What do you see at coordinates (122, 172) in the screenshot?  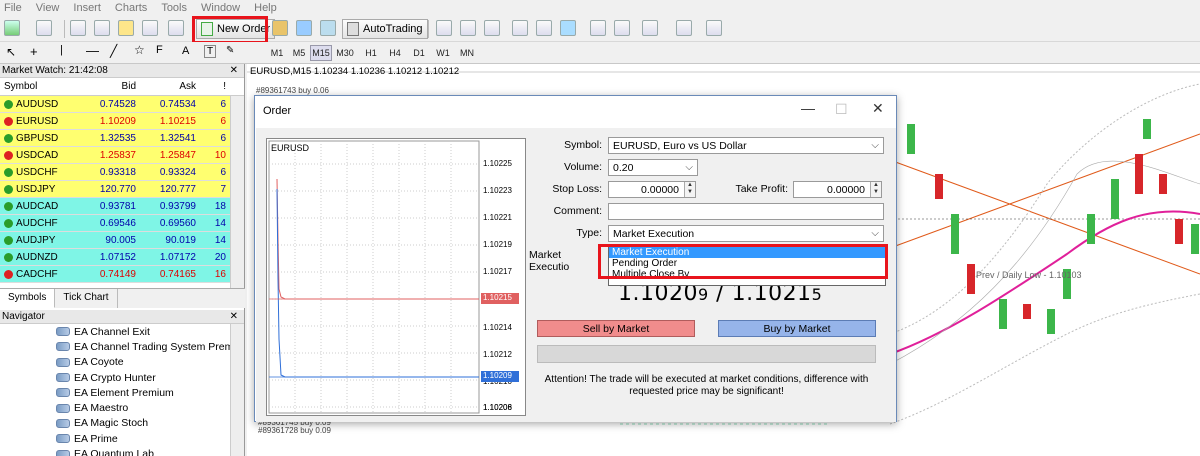 I see `table-row: USDCHF 0.93318 0.93324 6` at bounding box center [122, 172].